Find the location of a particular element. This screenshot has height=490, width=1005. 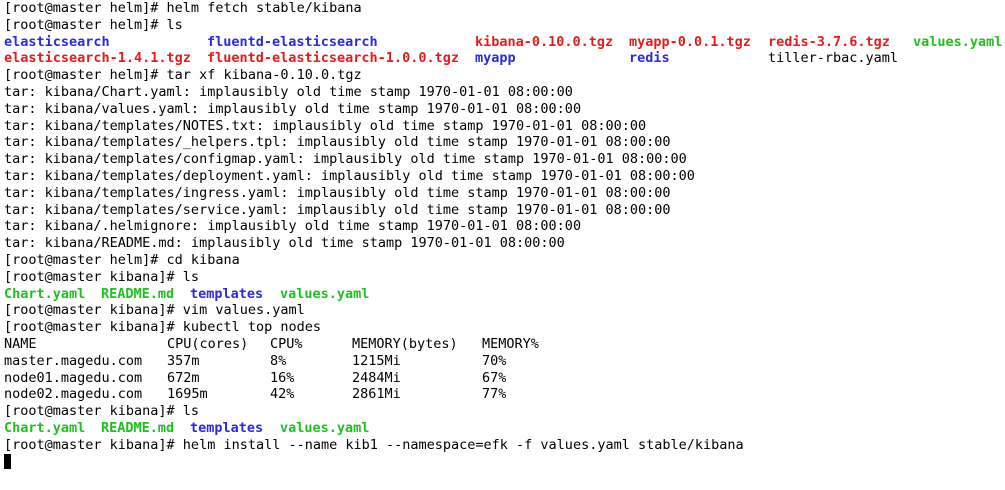

table-cell: 70% is located at coordinates (494, 360).